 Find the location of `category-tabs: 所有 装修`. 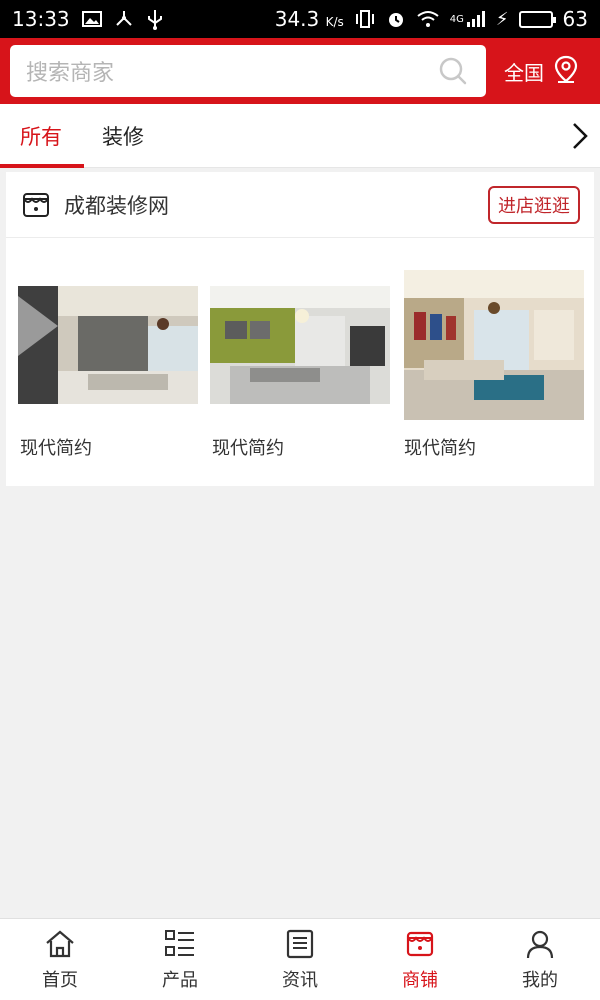

category-tabs: 所有 装修 is located at coordinates (300, 136).